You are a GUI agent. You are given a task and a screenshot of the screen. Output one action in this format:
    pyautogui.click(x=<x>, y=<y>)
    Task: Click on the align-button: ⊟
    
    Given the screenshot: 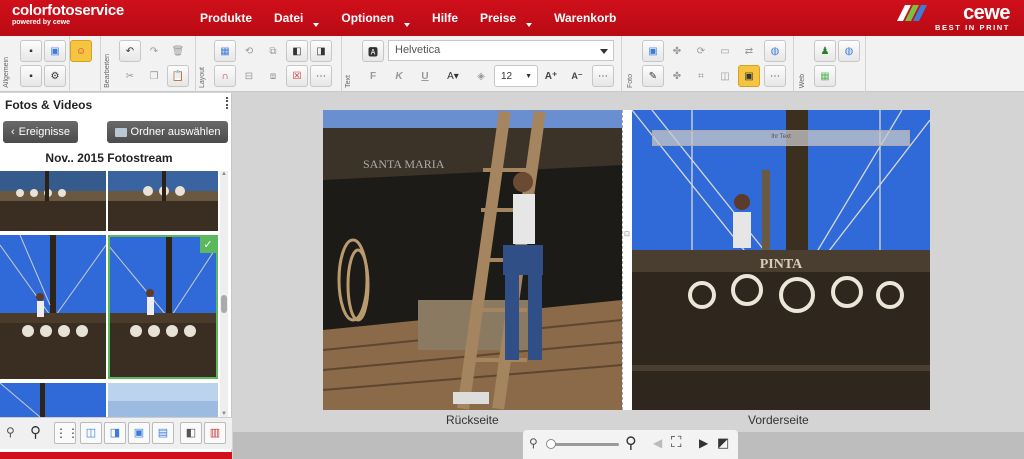 What is the action you would take?
    pyautogui.click(x=249, y=76)
    